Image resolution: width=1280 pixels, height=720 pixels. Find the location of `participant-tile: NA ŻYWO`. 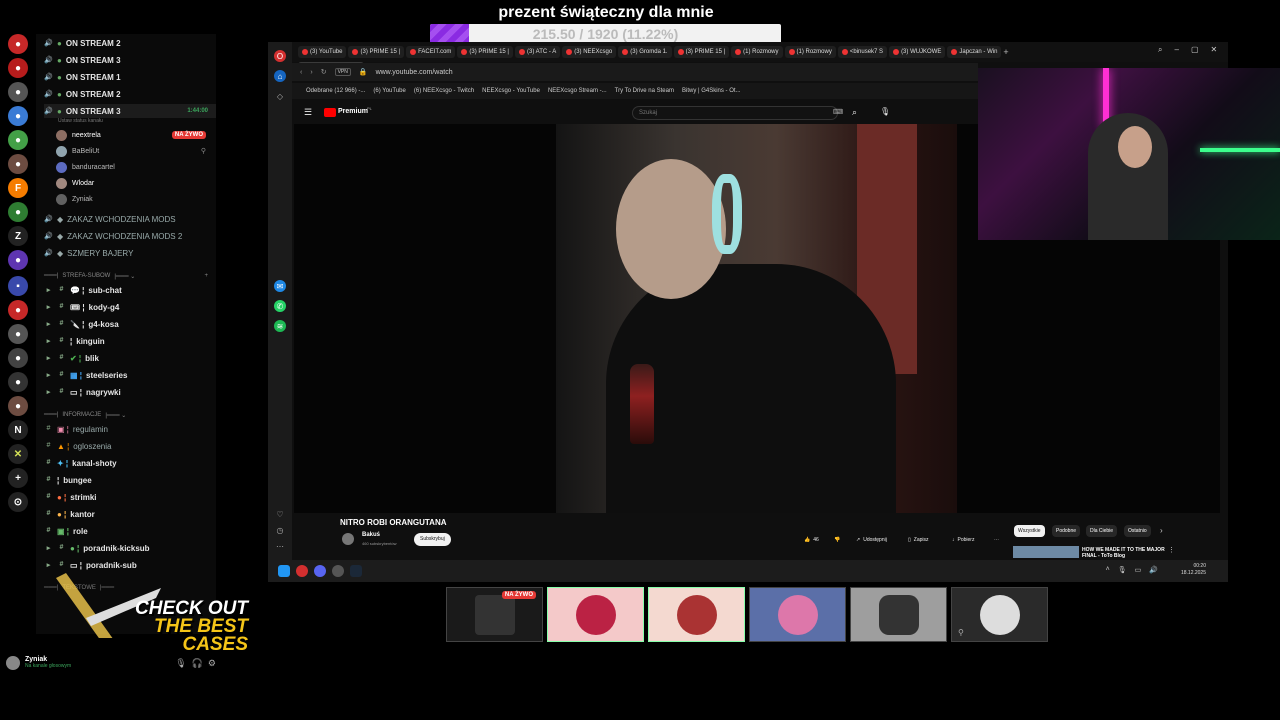

participant-tile: NA ŻYWO is located at coordinates (494, 614).